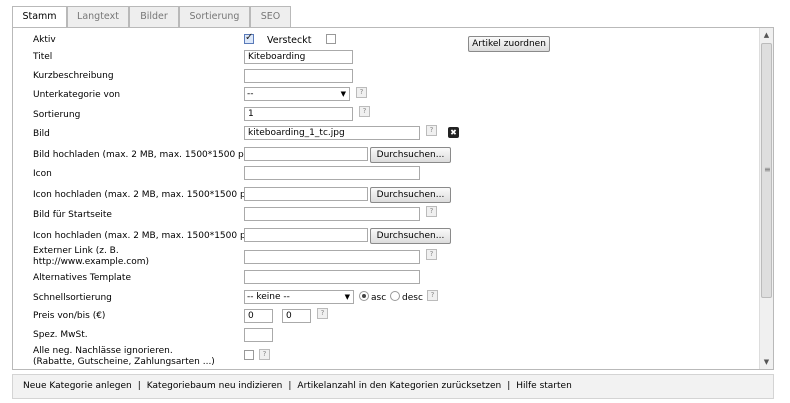 The height and width of the screenshot is (403, 790). I want to click on schnellsortierung-label: Schnellsortierung, so click(72, 298).